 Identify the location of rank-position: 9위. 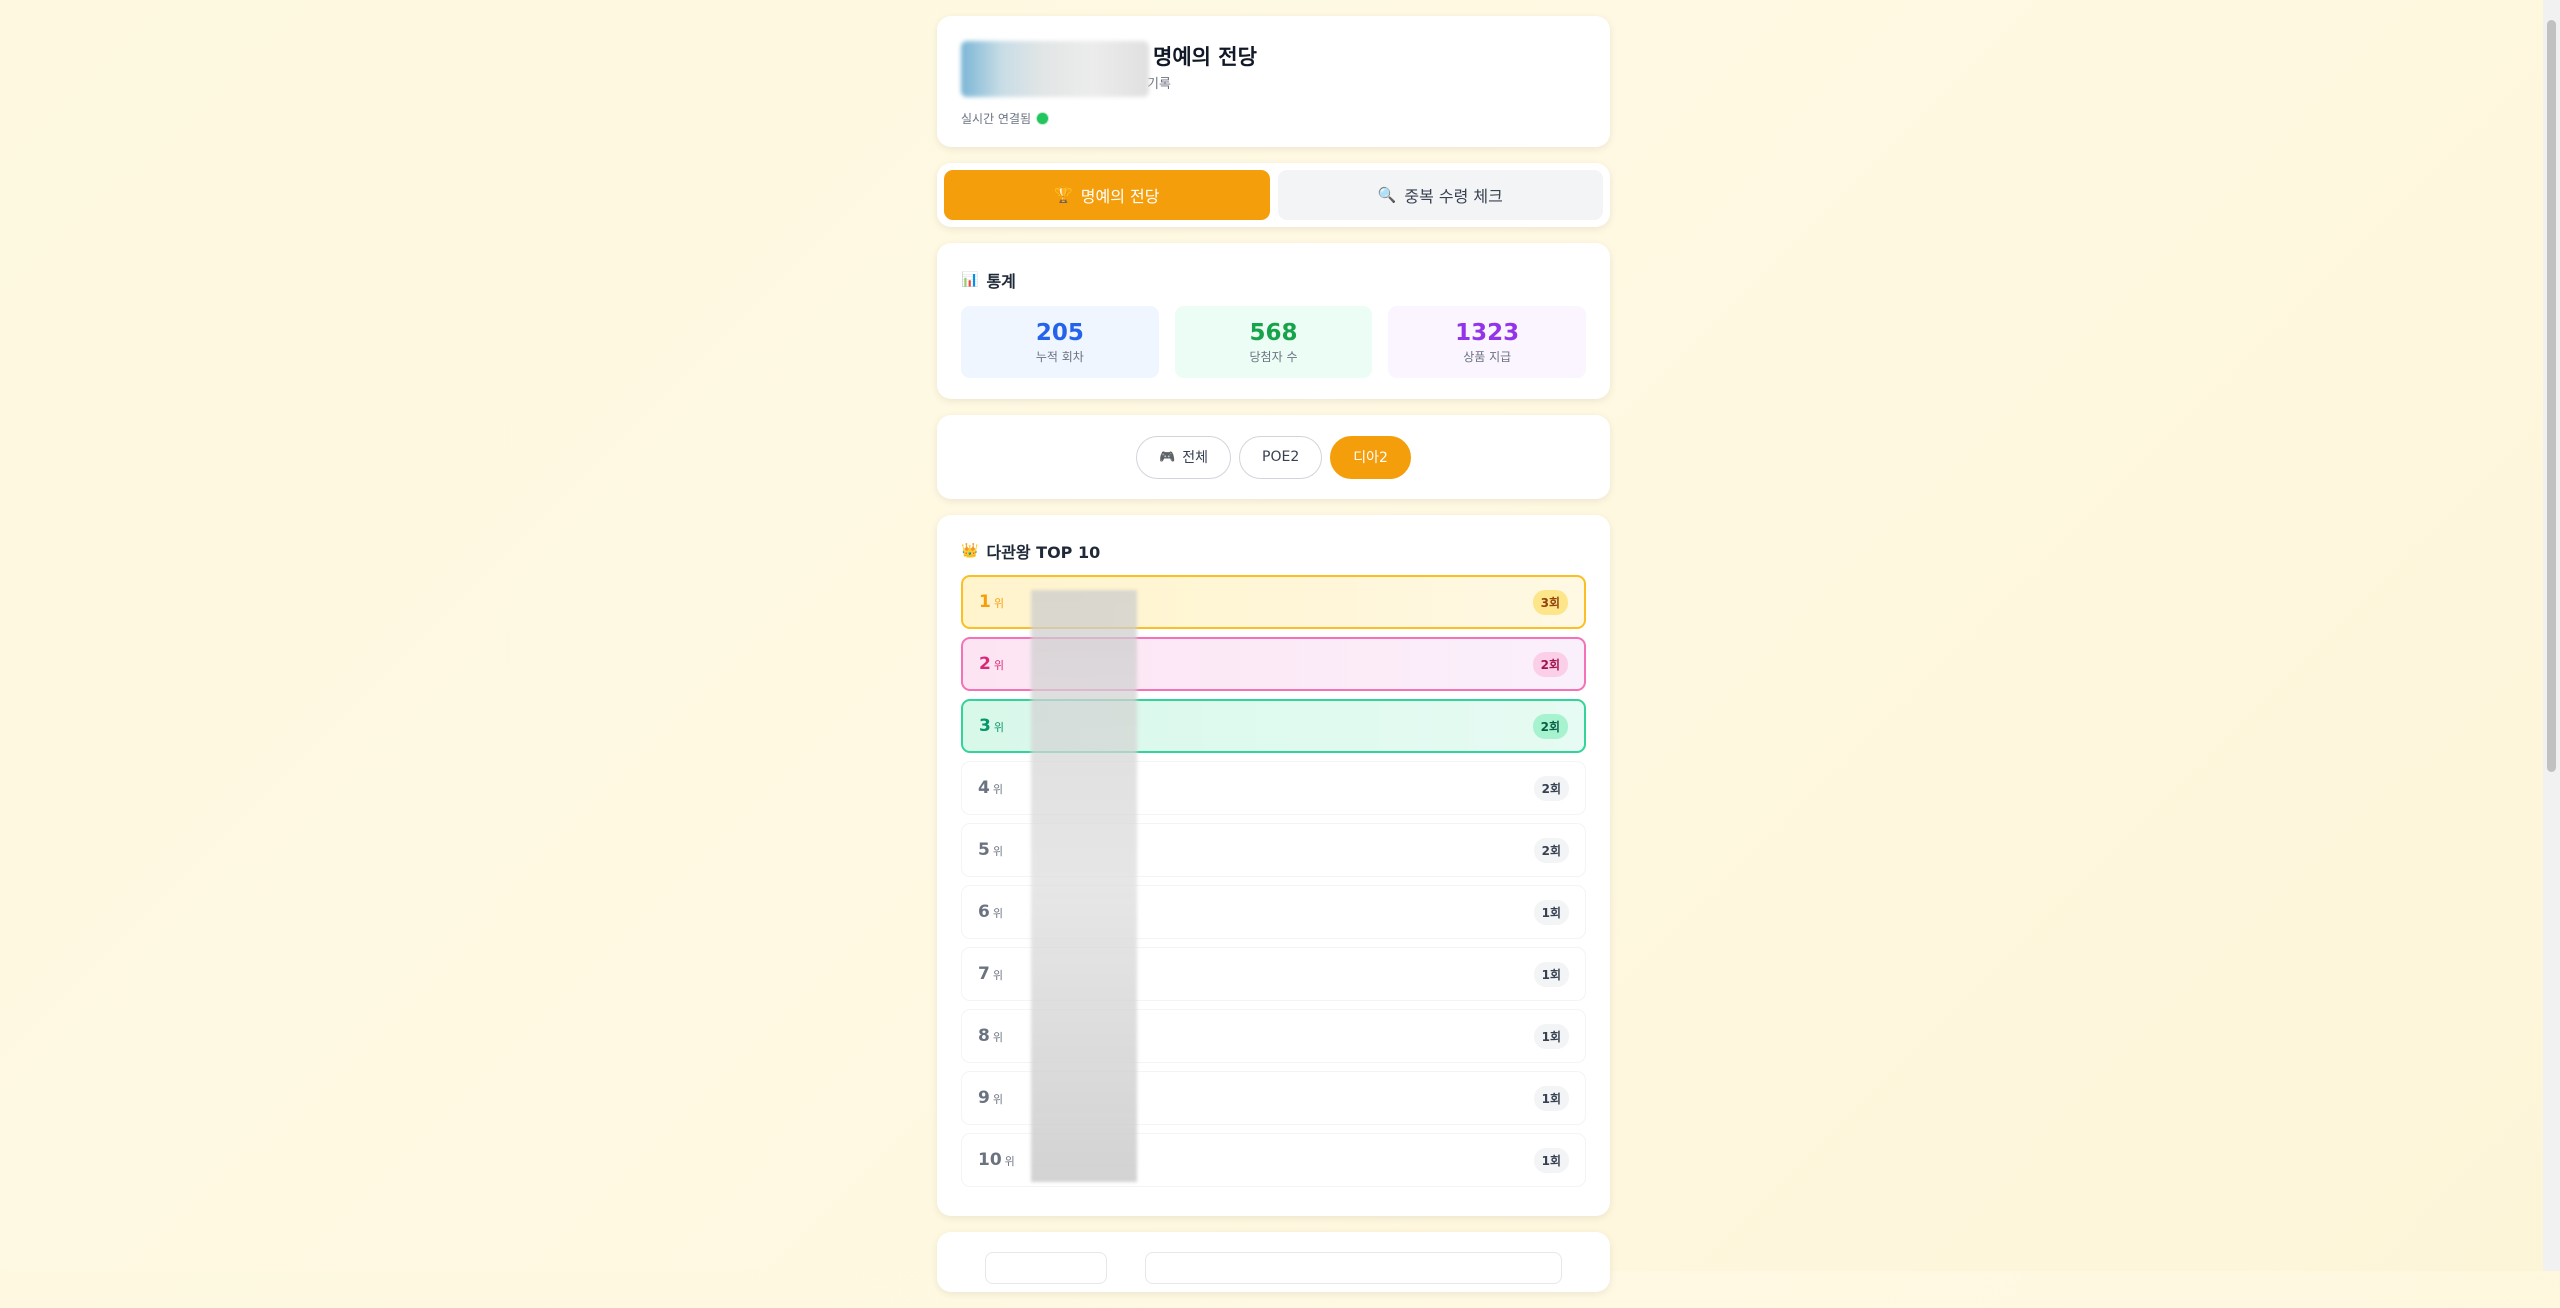
(1006, 1098).